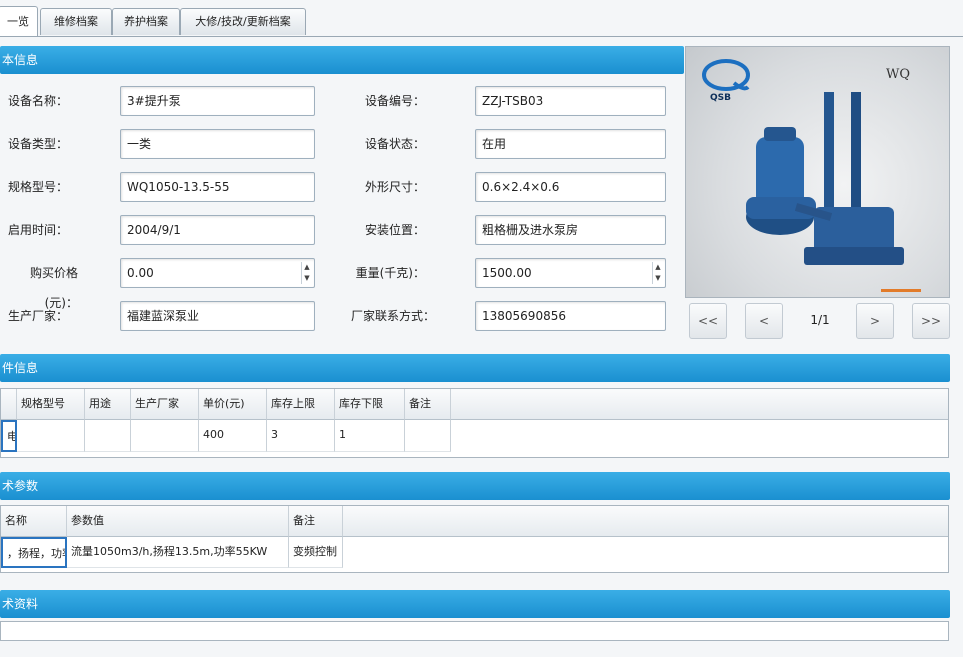  I want to click on table-cell: 电机, so click(9, 436).